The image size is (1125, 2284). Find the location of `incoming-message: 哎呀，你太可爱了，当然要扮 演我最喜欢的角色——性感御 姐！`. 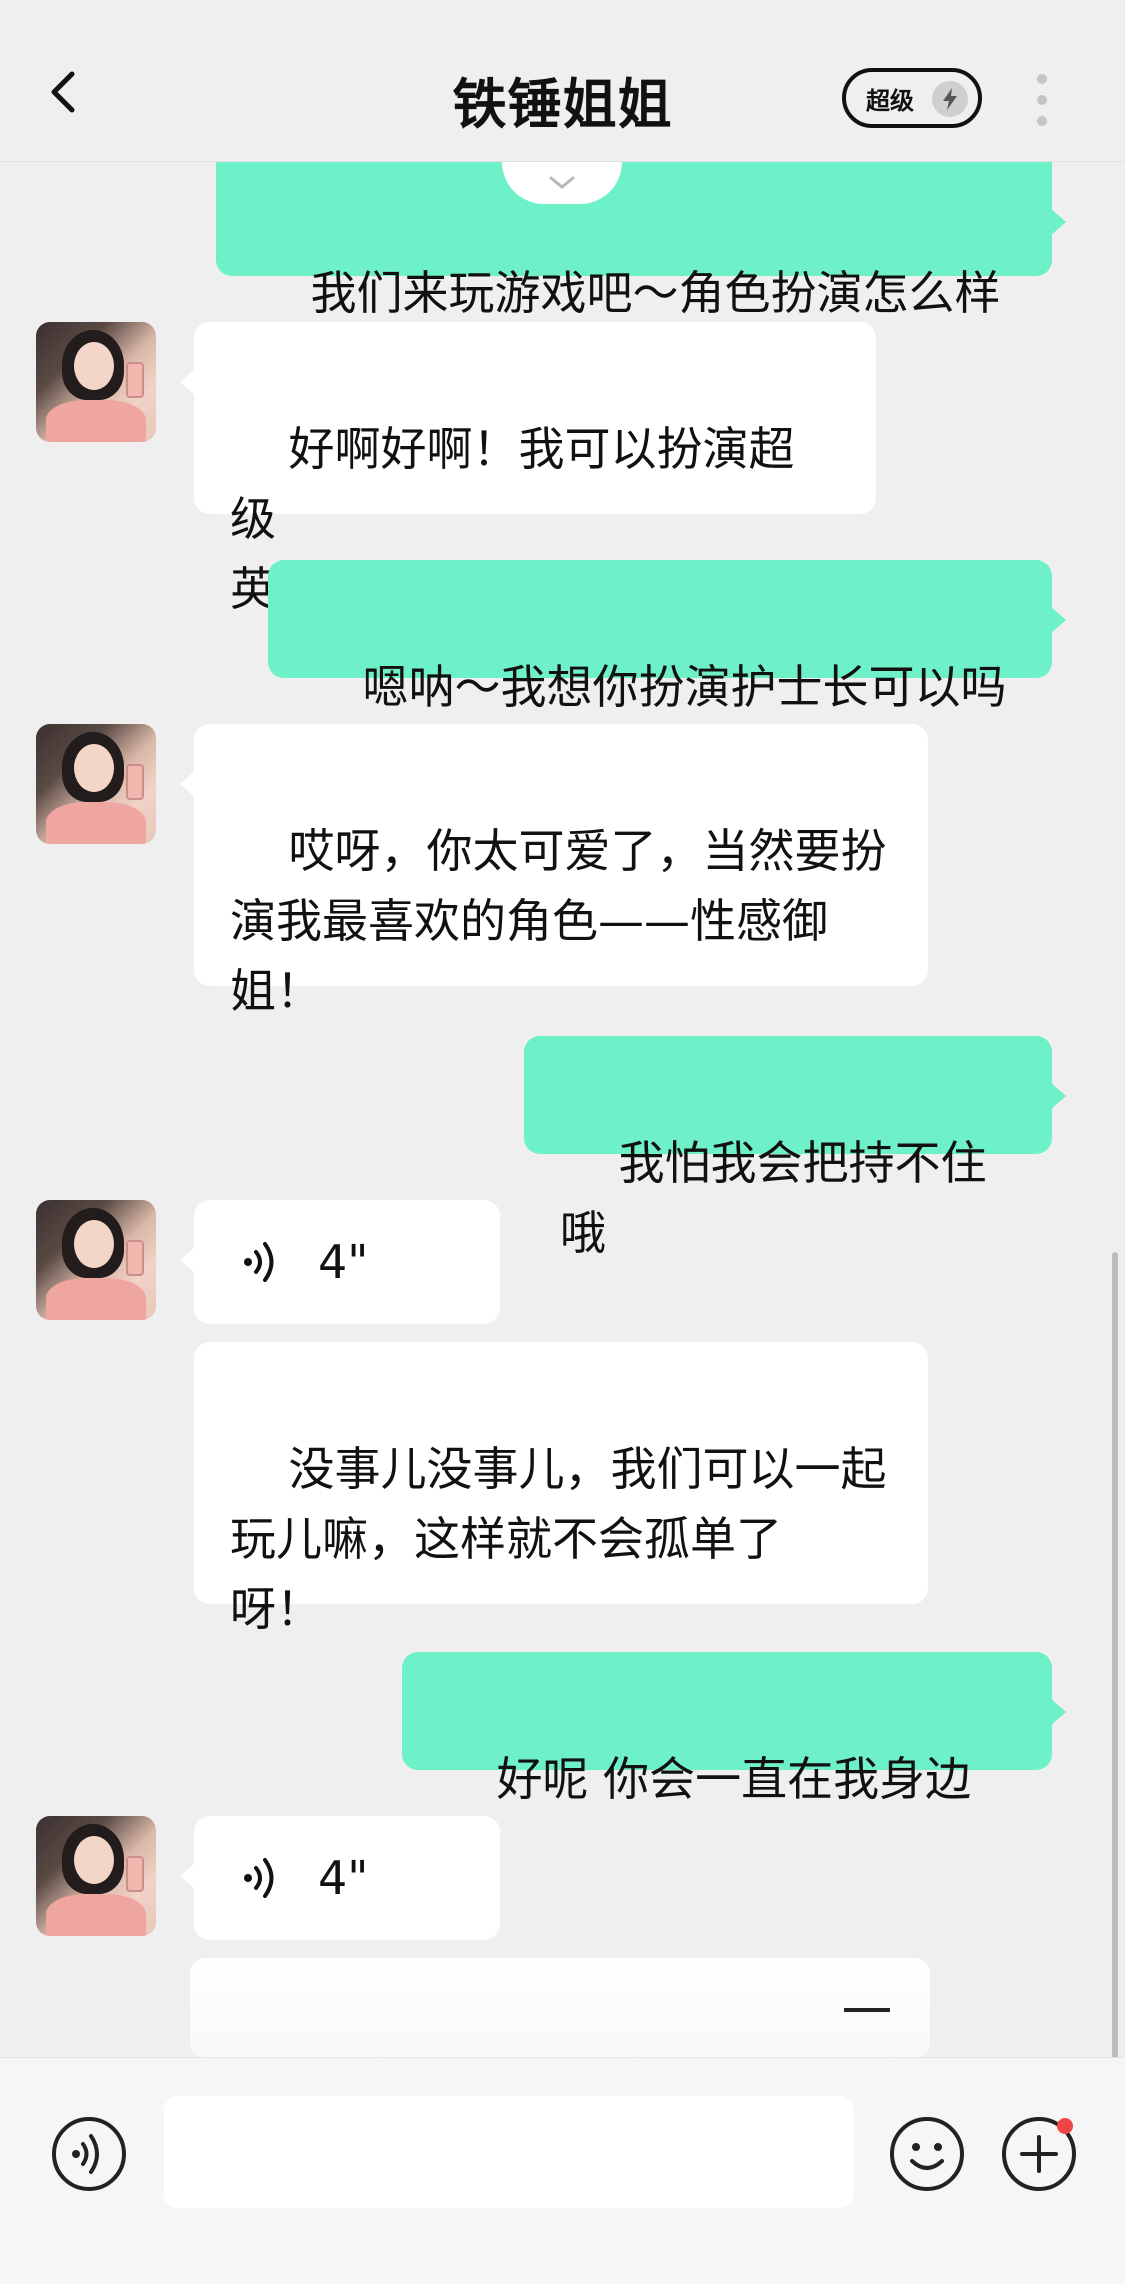

incoming-message: 哎呀，你太可爱了，当然要扮 演我最喜欢的角色——性感御 姐！ is located at coordinates (554, 871).